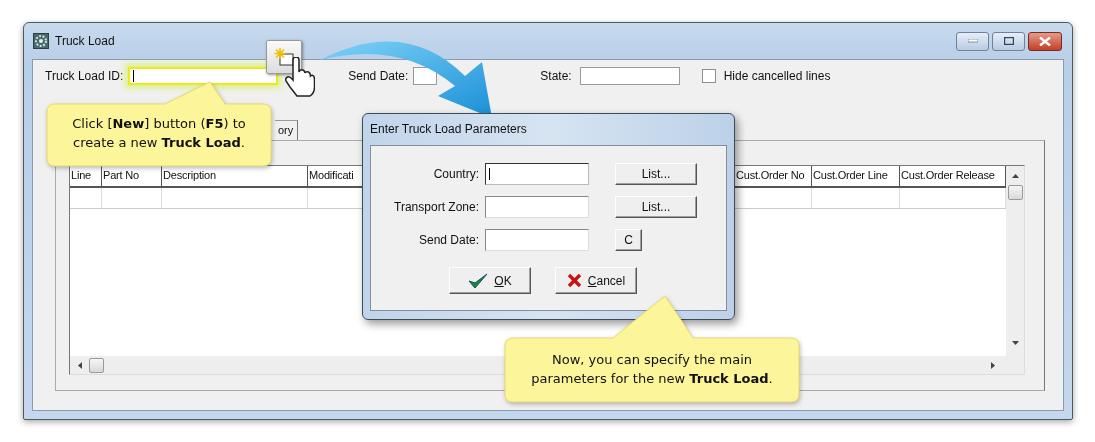 The width and height of the screenshot is (1095, 442). What do you see at coordinates (84, 76) in the screenshot?
I see `field-label: Truck Load ID:` at bounding box center [84, 76].